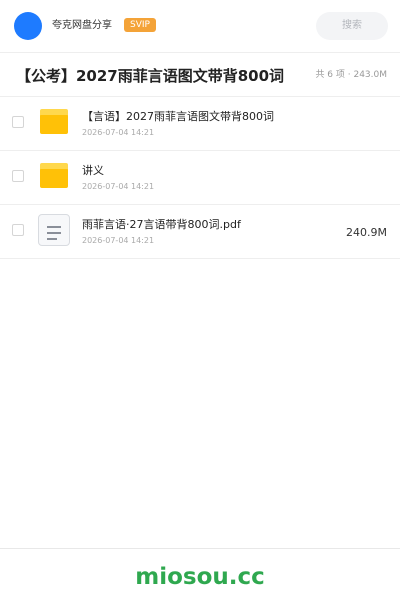  What do you see at coordinates (54, 230) in the screenshot?
I see `pdf-file-icon` at bounding box center [54, 230].